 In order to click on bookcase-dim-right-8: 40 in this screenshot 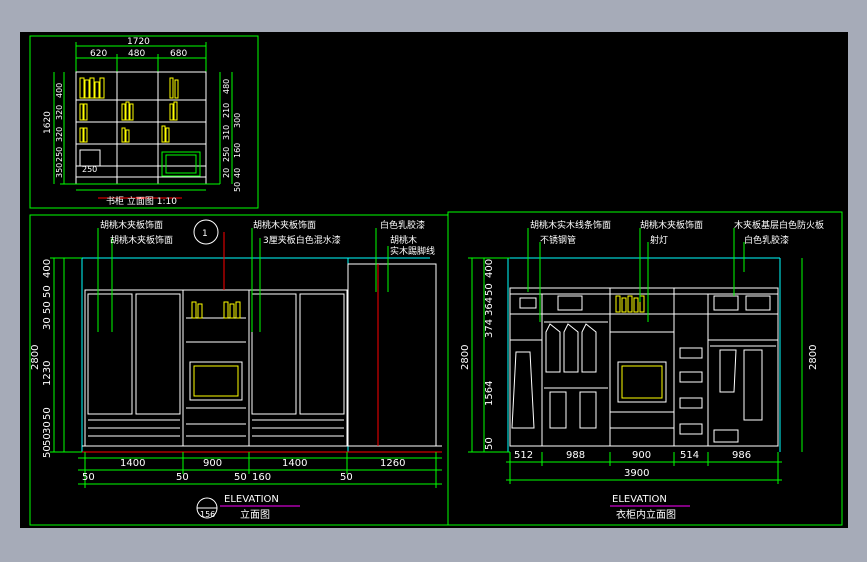, I will do `click(237, 173)`.